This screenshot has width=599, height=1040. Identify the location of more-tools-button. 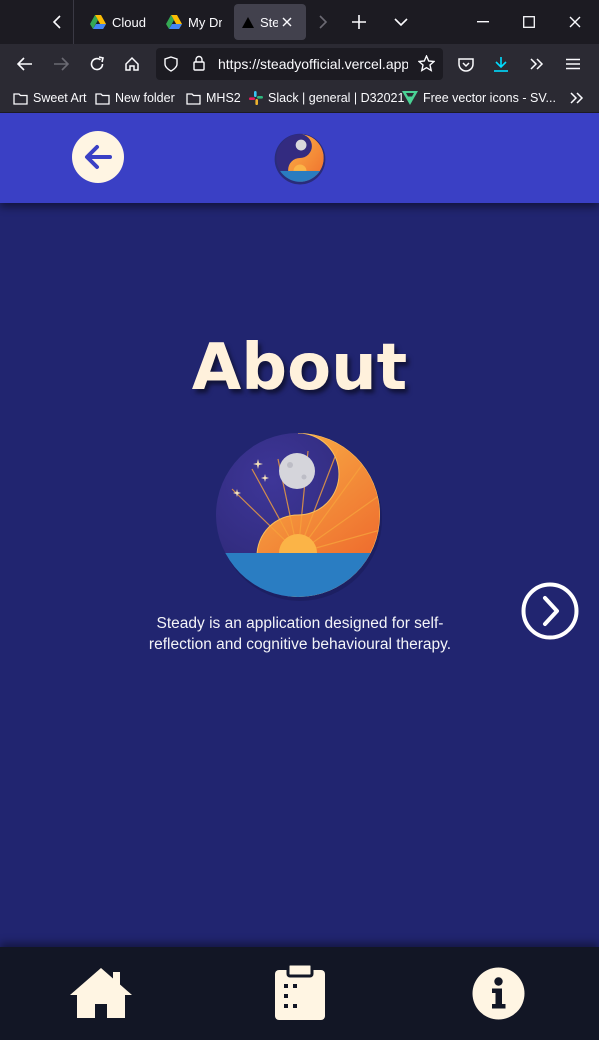
(537, 64).